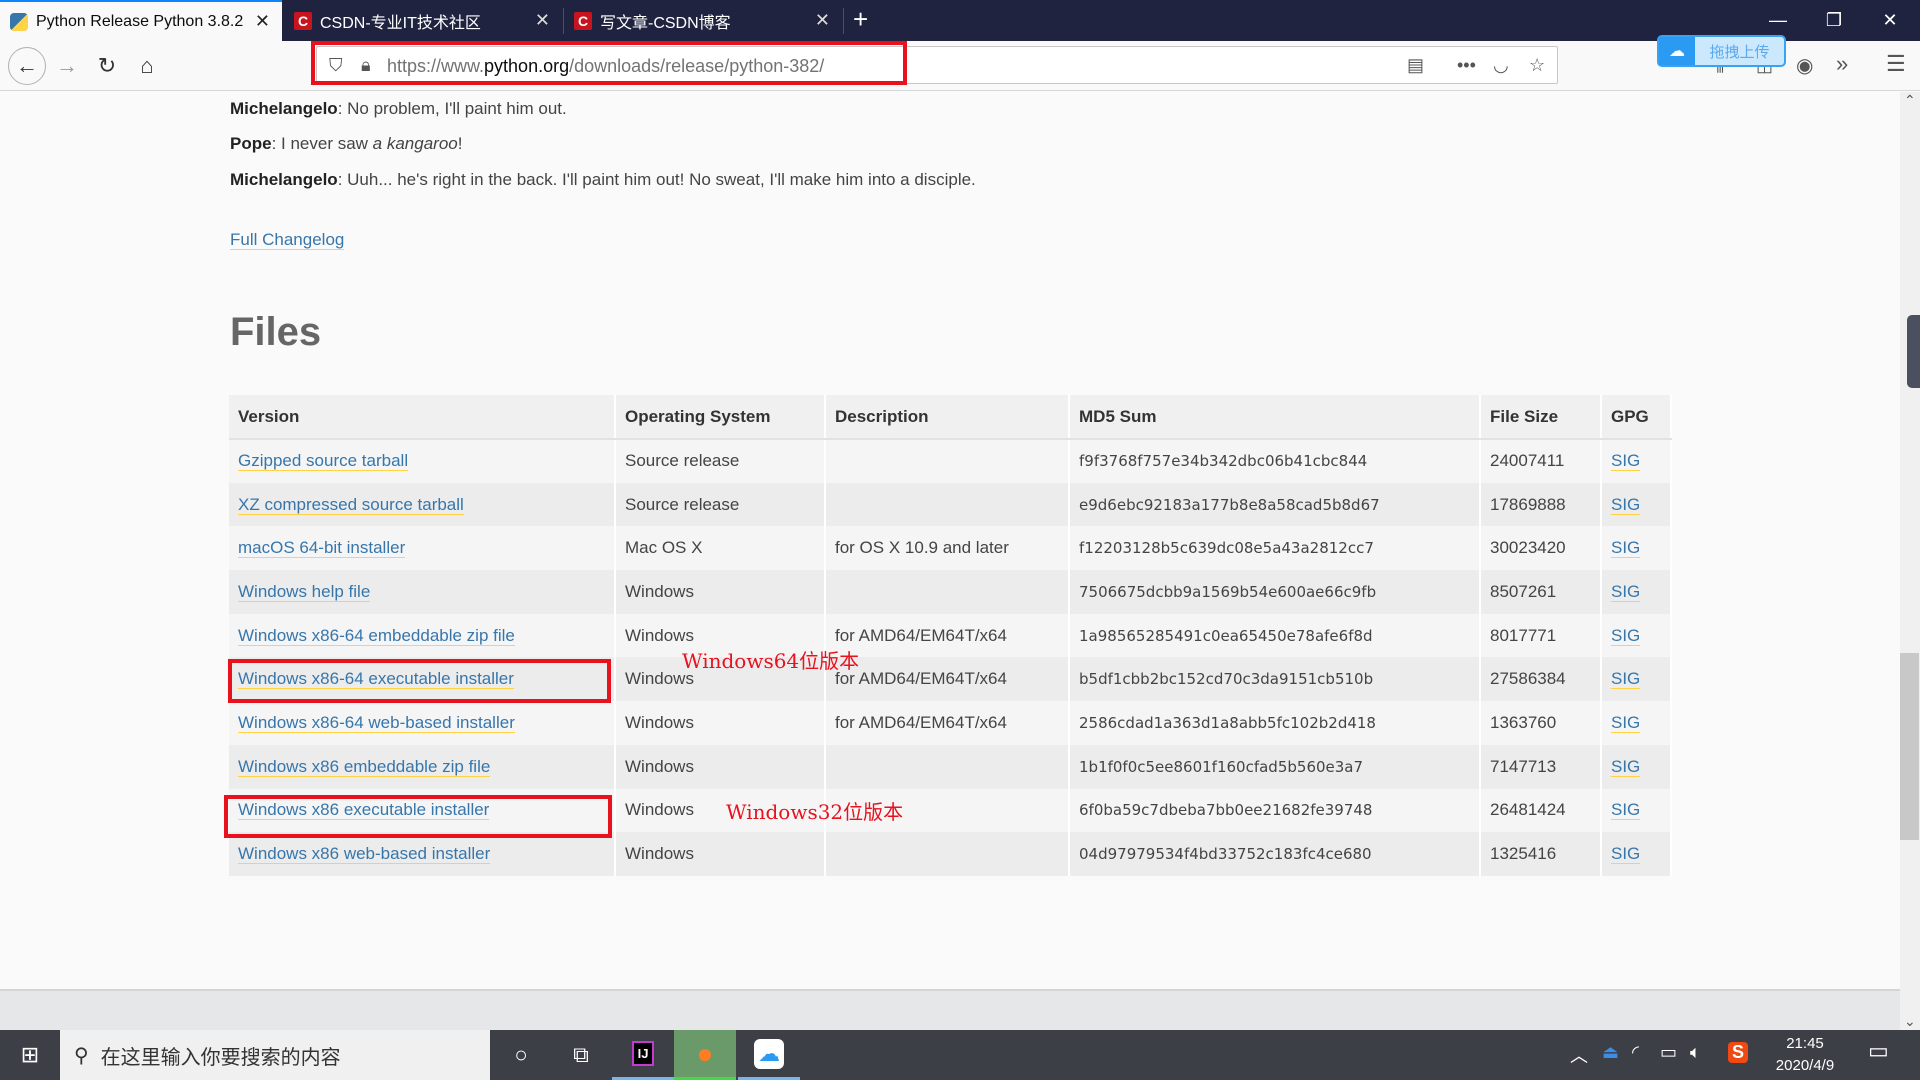 The height and width of the screenshot is (1080, 1920). What do you see at coordinates (323, 461) in the screenshot?
I see `version-link: Gzipped source tarball` at bounding box center [323, 461].